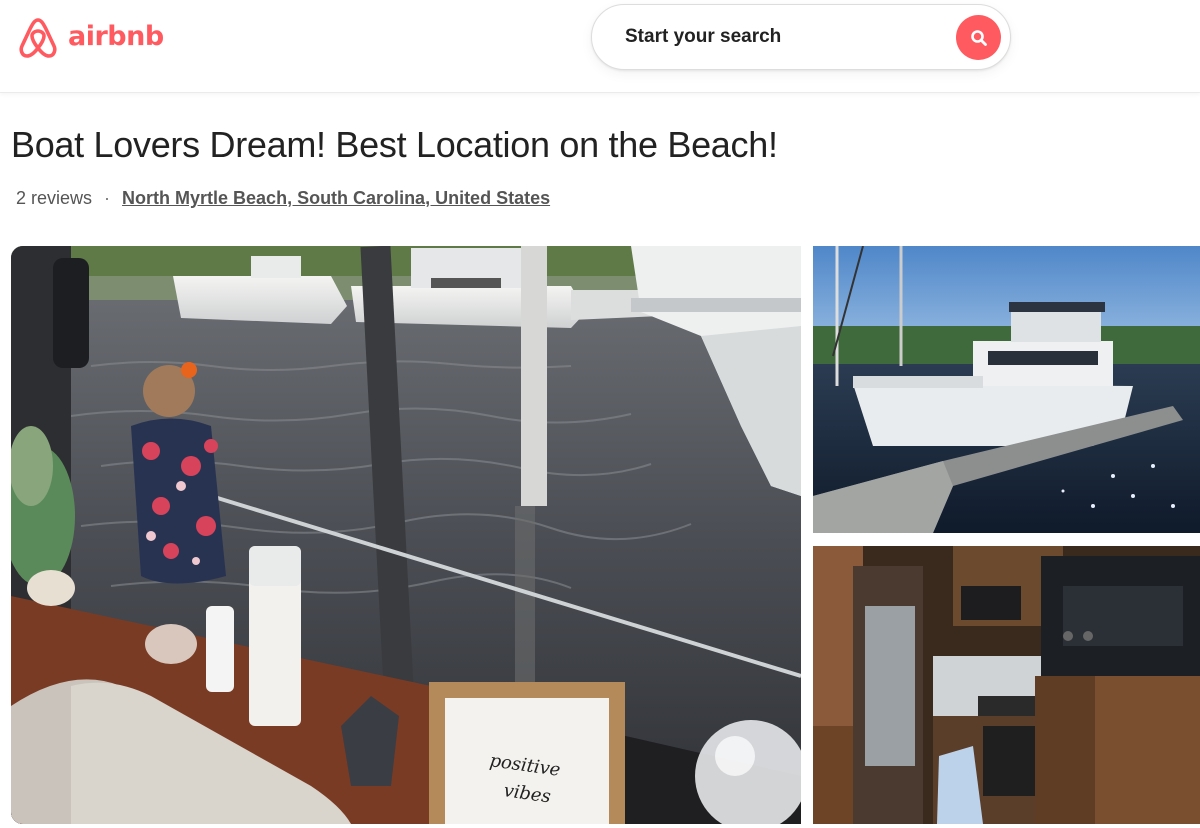 The width and height of the screenshot is (1200, 828). I want to click on search-button, so click(978, 37).